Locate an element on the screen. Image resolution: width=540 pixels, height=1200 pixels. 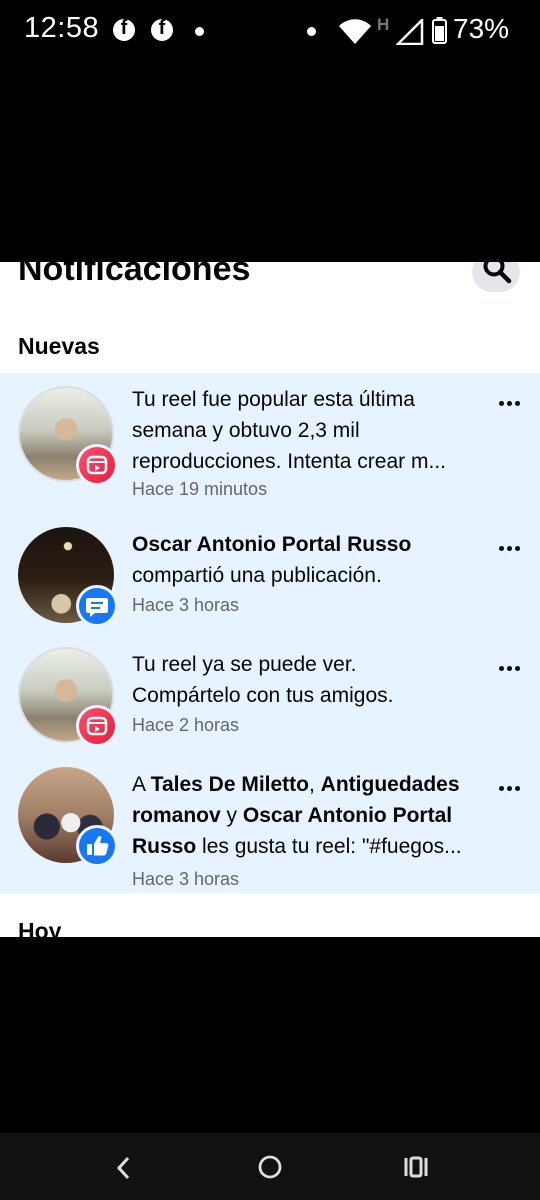
comment-icon is located at coordinates (97, 606).